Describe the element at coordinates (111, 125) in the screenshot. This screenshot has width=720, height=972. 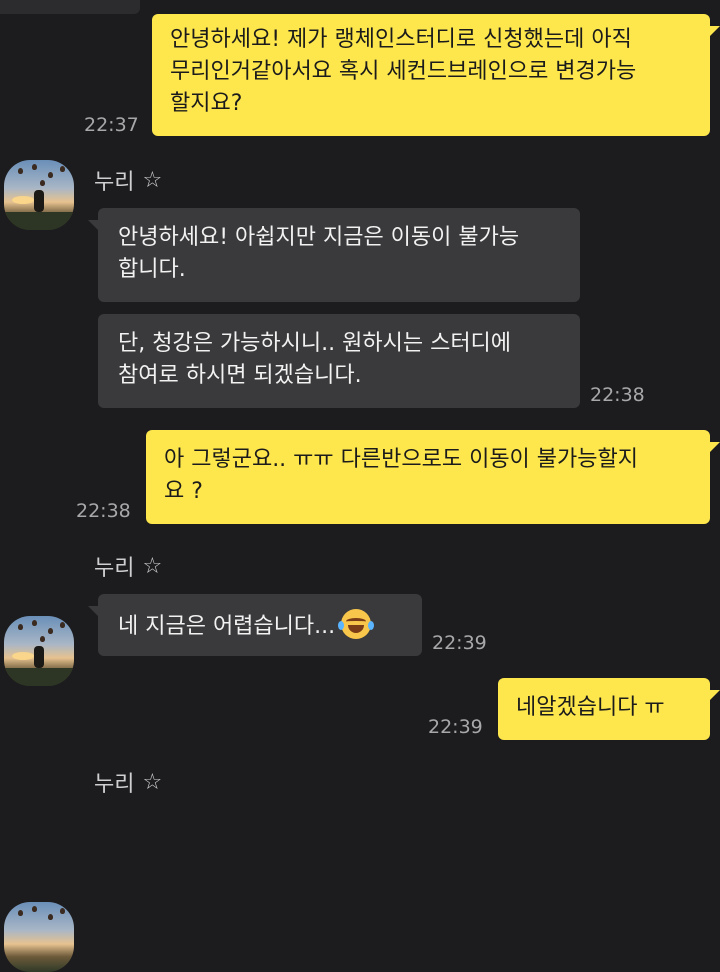
I see `message-time: 22:37` at that location.